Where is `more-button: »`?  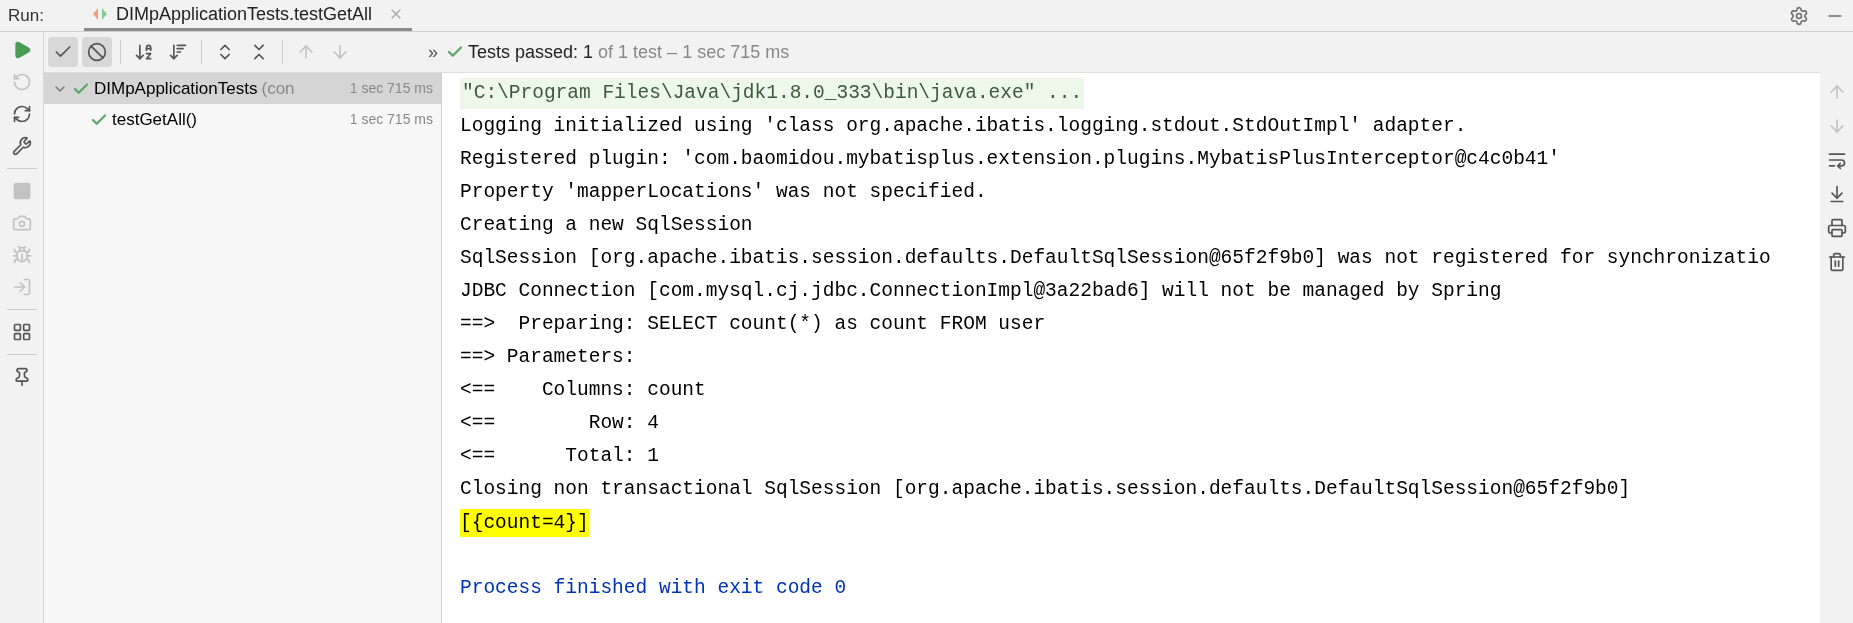
more-button: » is located at coordinates (435, 52).